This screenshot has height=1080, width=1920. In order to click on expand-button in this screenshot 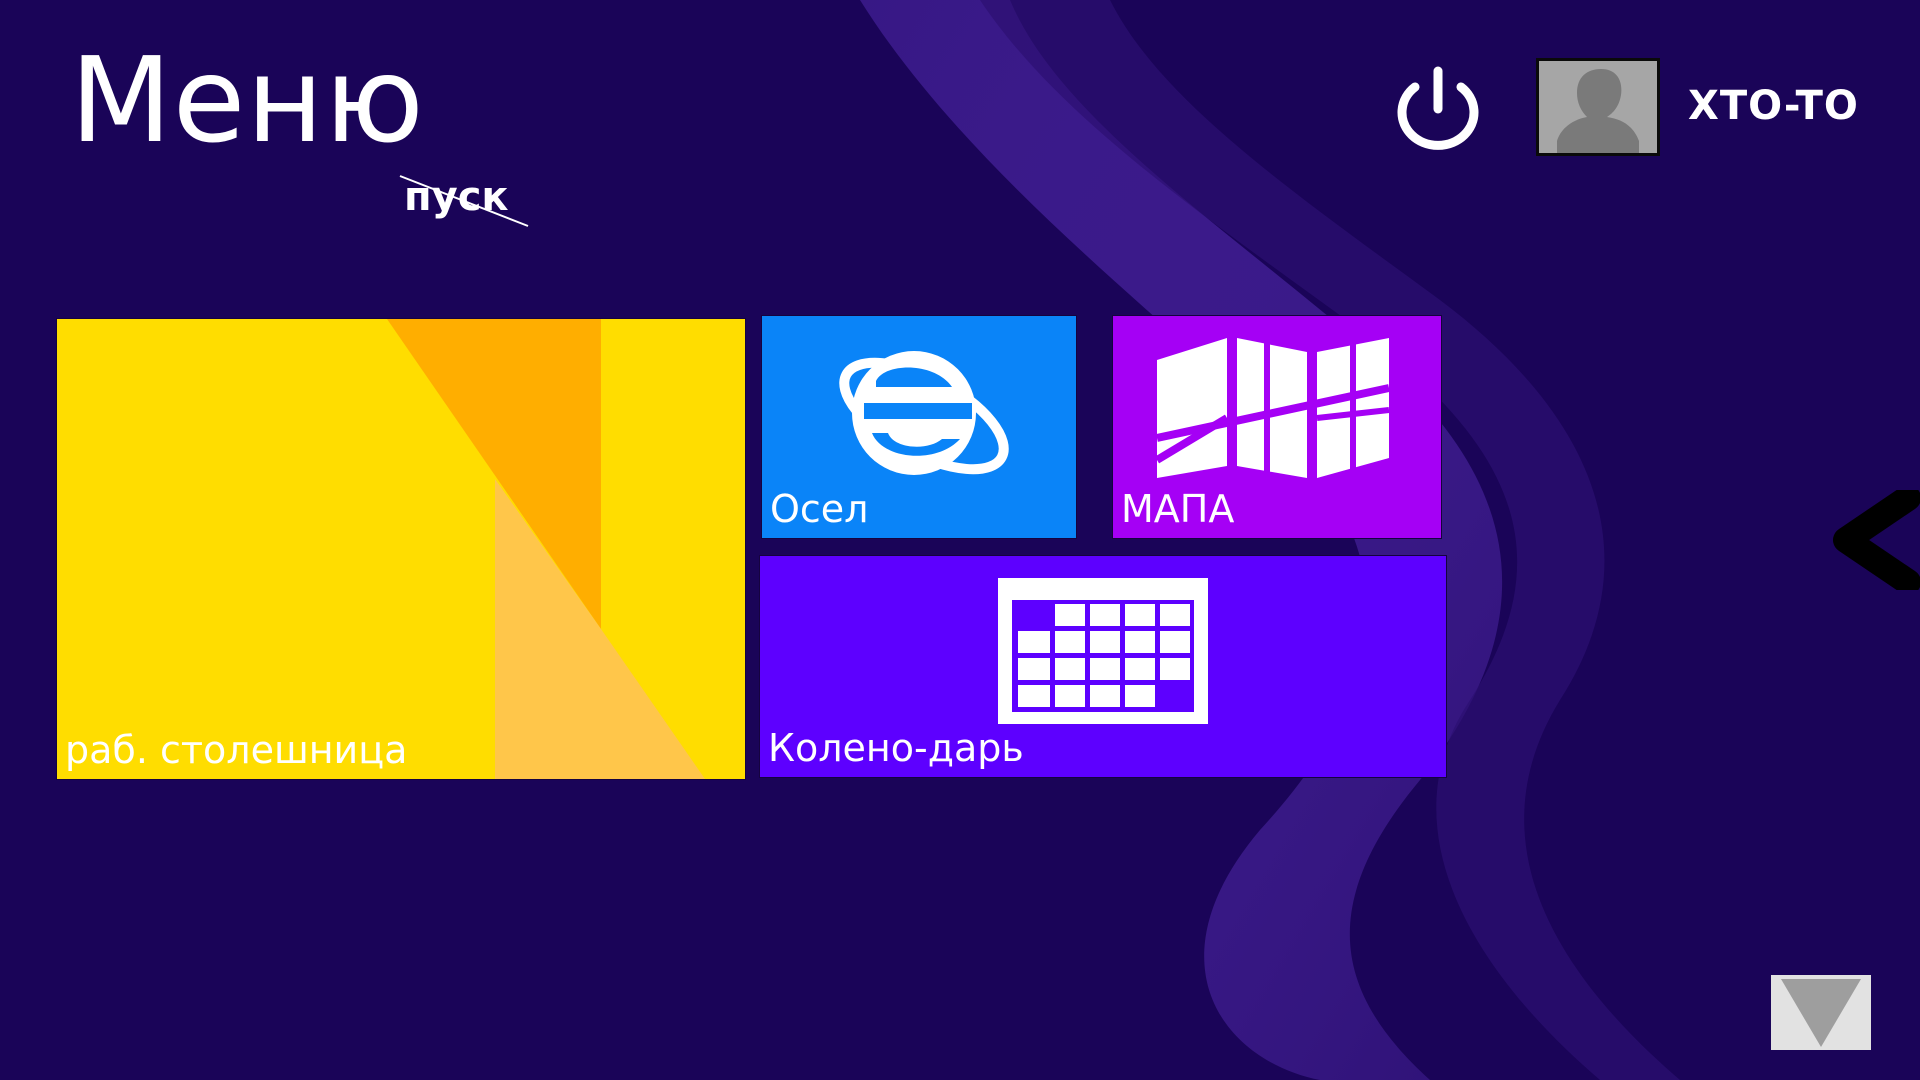, I will do `click(1870, 540)`.